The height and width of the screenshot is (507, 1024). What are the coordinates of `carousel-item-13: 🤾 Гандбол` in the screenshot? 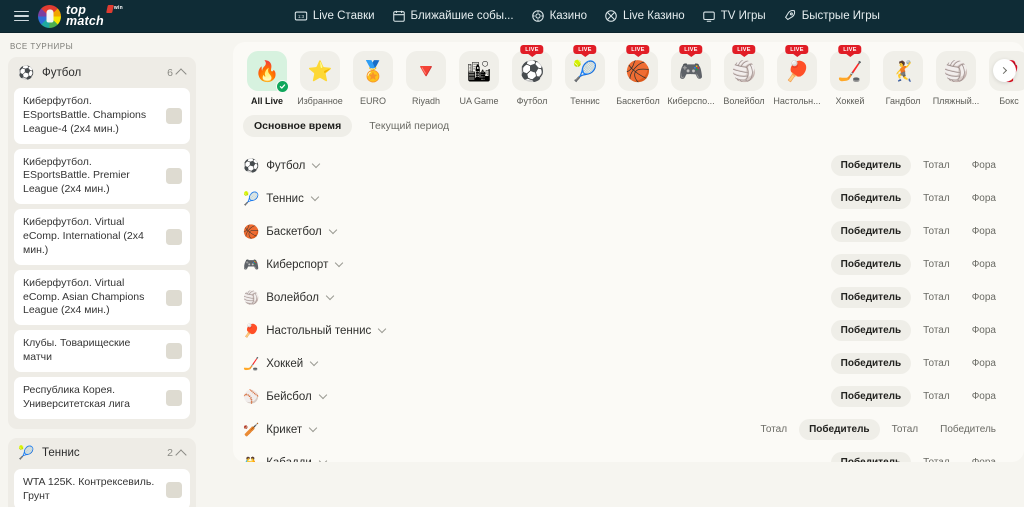 It's located at (903, 78).